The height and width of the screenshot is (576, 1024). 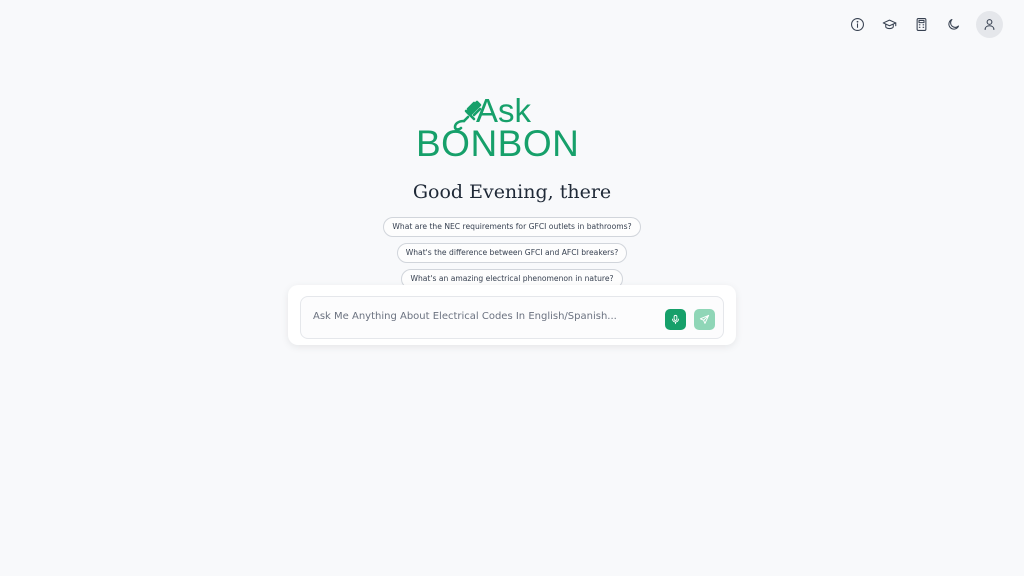 I want to click on voice-input-button, so click(x=675, y=319).